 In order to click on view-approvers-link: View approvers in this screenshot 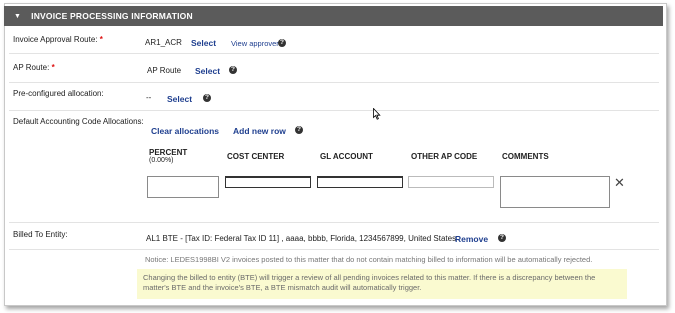, I will do `click(257, 43)`.